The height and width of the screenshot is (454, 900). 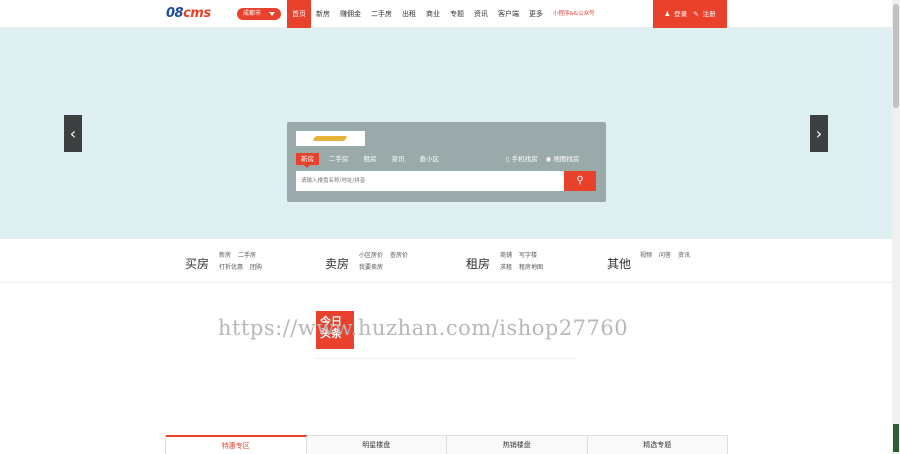 What do you see at coordinates (696, 14) in the screenshot?
I see `edit-icon: ✎` at bounding box center [696, 14].